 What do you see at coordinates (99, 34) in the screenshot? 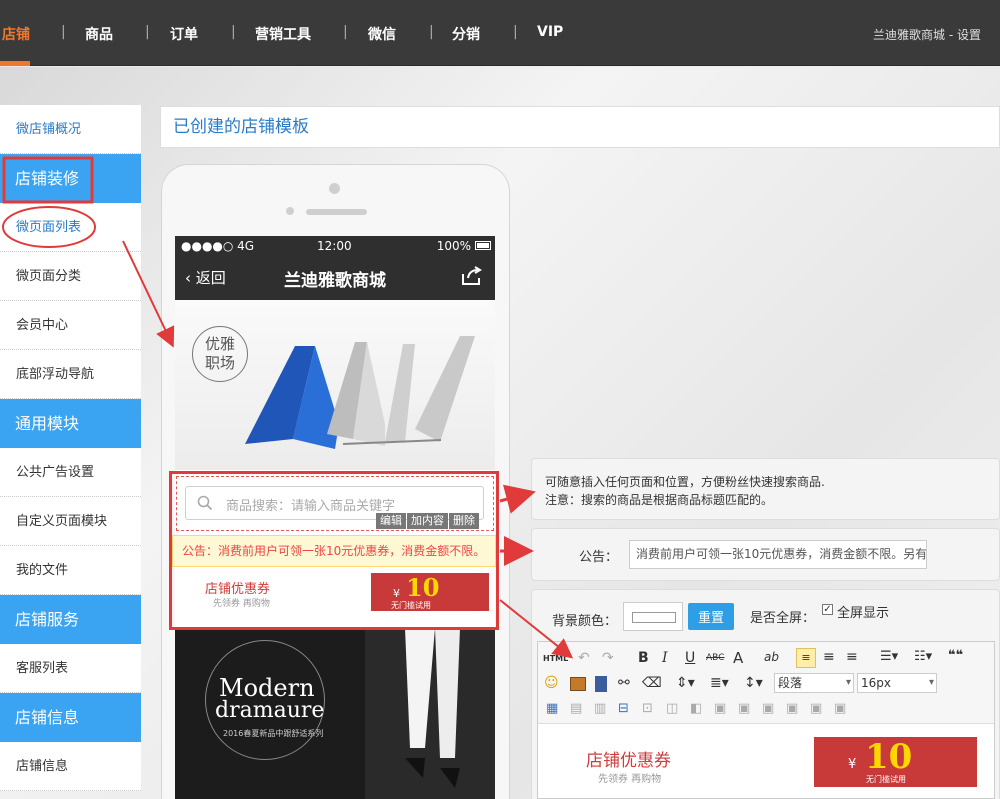
I see `nav-item-products: 商品` at bounding box center [99, 34].